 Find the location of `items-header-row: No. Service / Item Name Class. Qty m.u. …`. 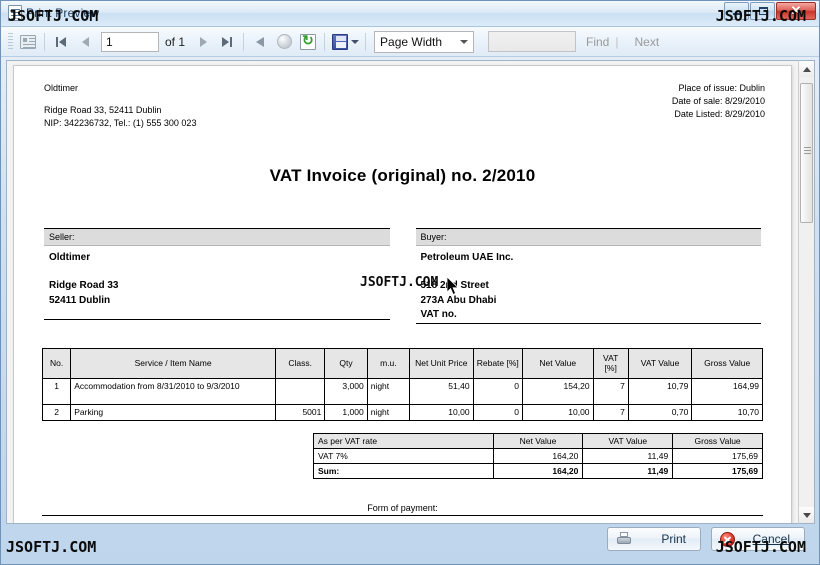

items-header-row: No. Service / Item Name Class. Qty m.u. … is located at coordinates (402, 363).